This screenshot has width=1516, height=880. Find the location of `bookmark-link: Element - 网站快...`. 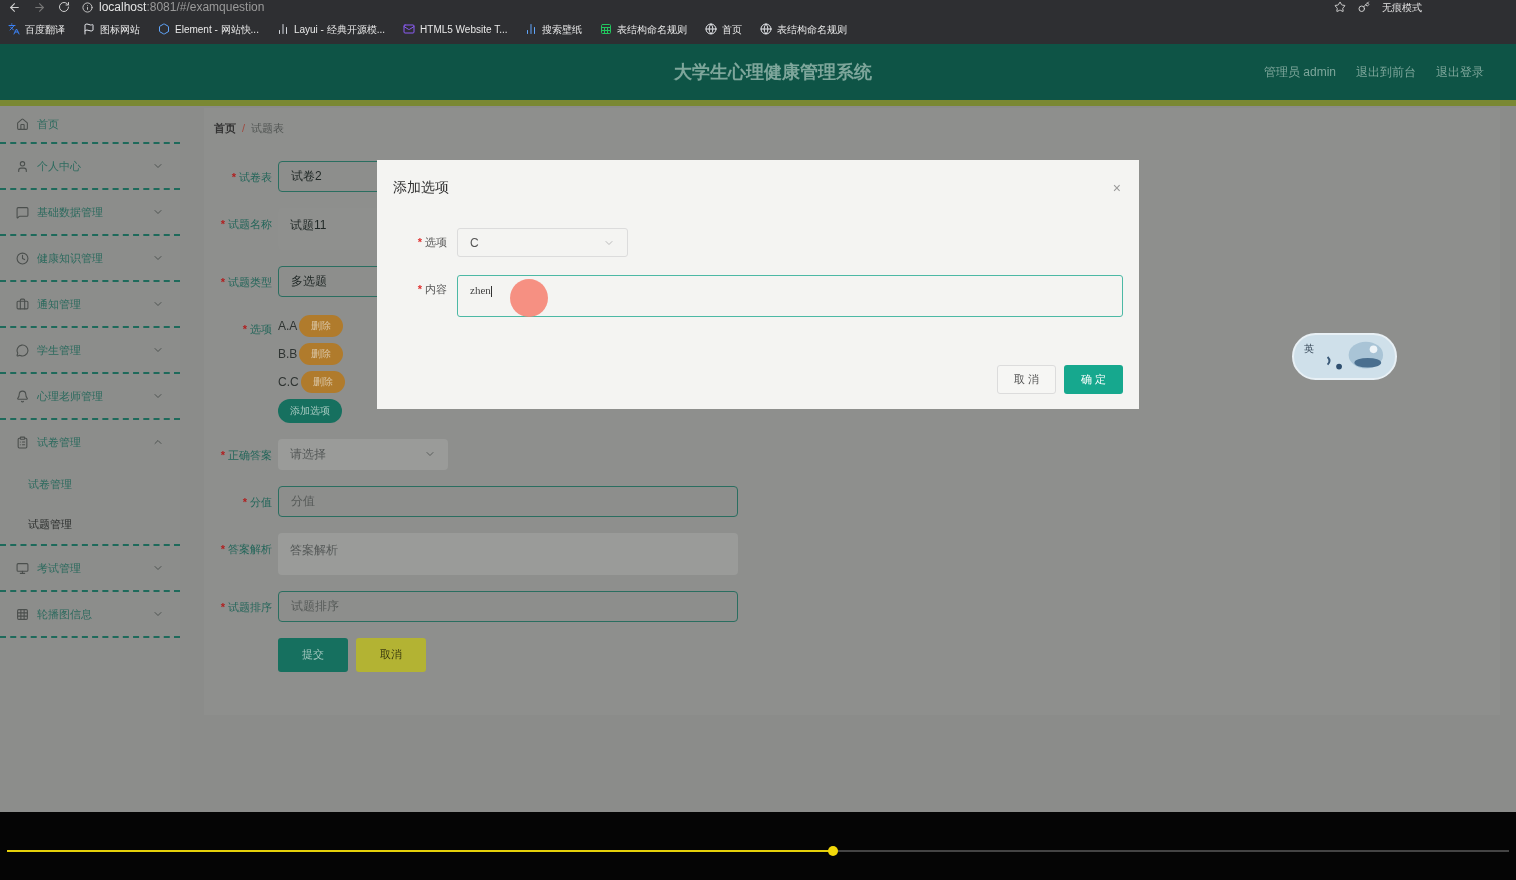

bookmark-link: Element - 网站快... is located at coordinates (208, 29).